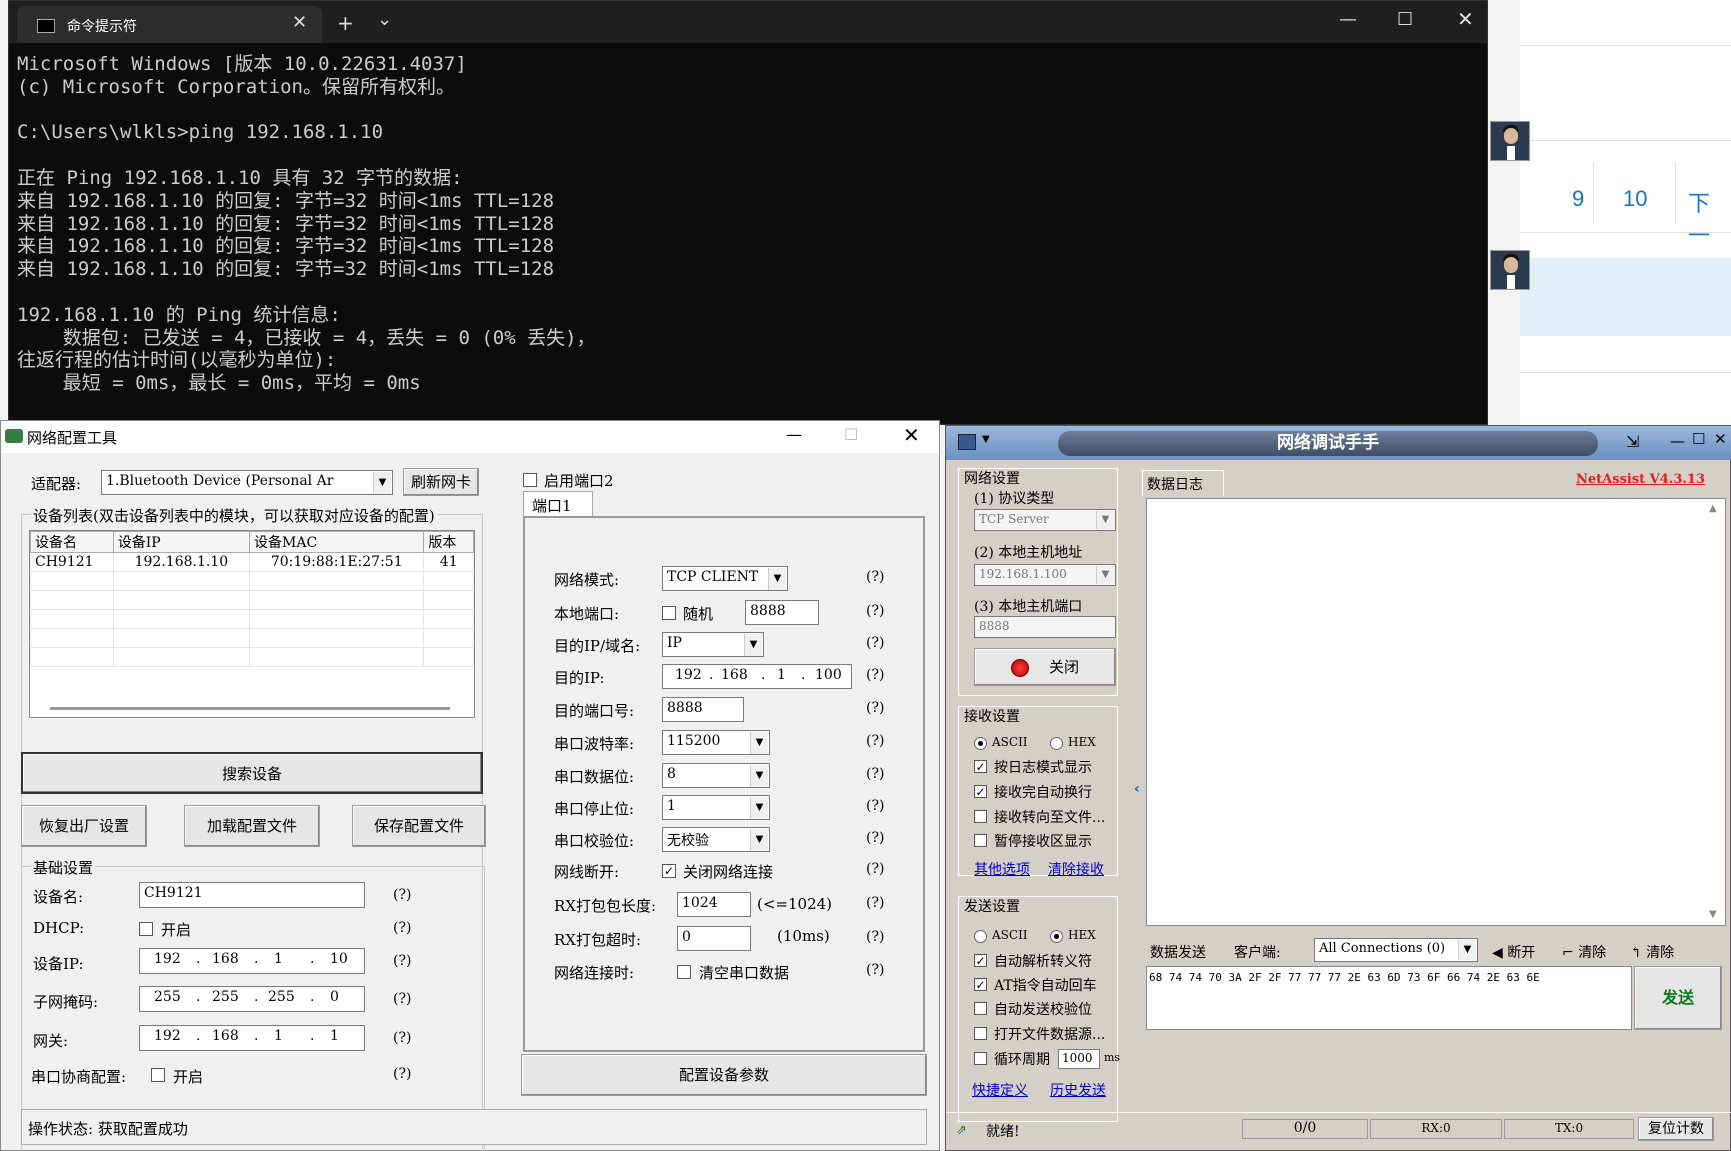 Image resolution: width=1731 pixels, height=1151 pixels. What do you see at coordinates (980, 840) in the screenshot?
I see `pause-recv-checkbox` at bounding box center [980, 840].